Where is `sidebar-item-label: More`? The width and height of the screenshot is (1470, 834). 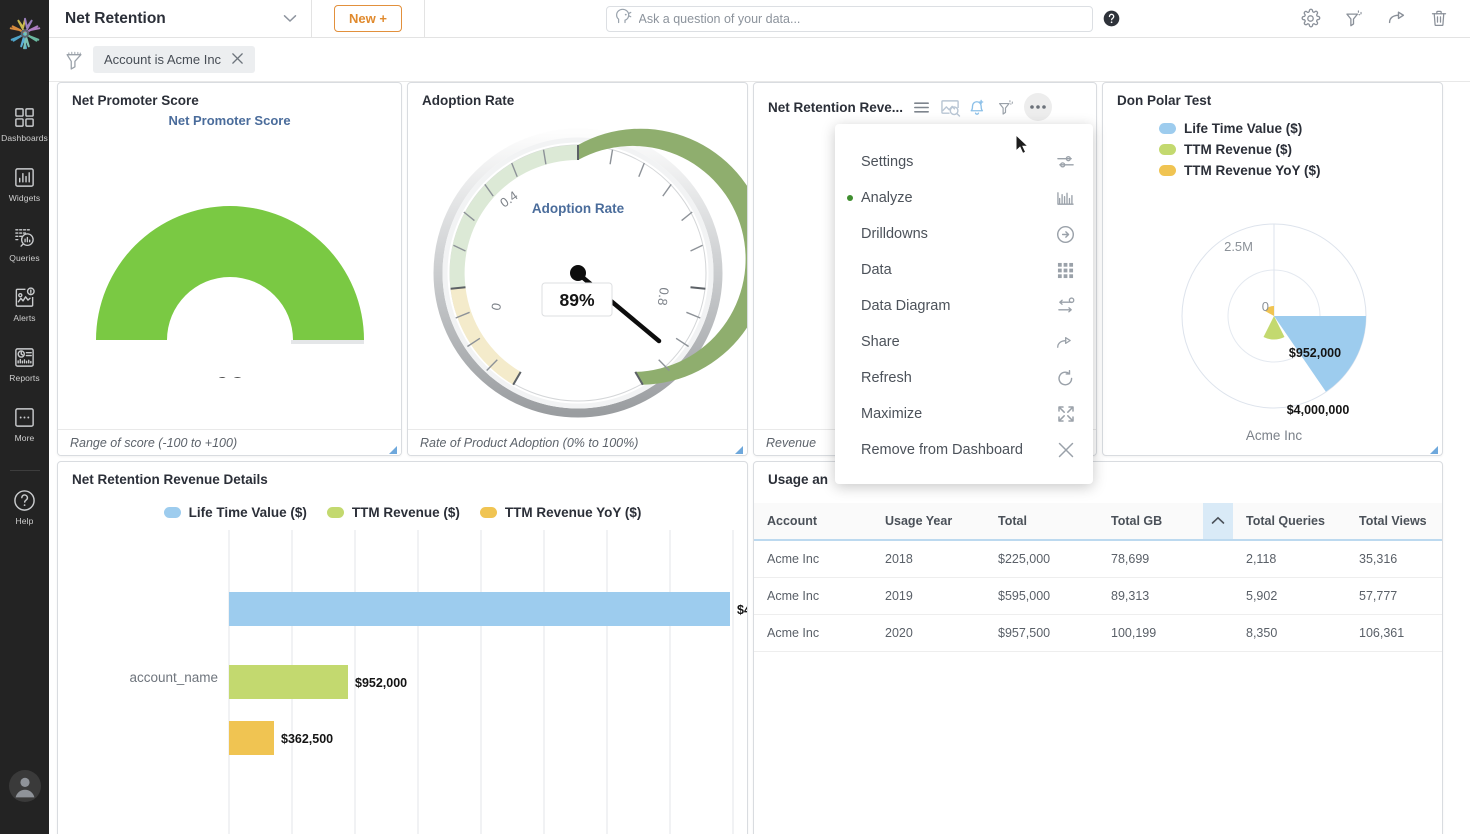
sidebar-item-label: More is located at coordinates (24, 438).